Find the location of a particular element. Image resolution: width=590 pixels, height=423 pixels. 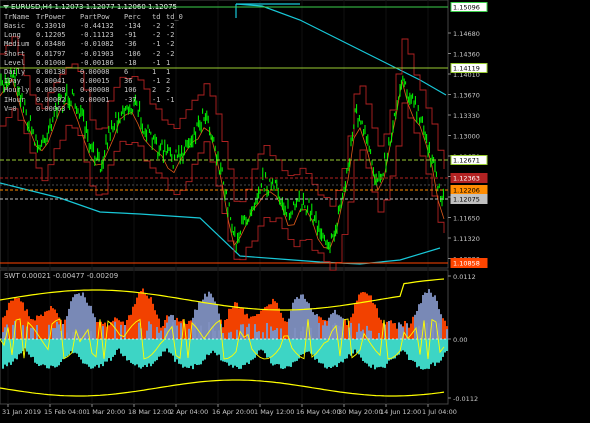

stats-cell: -134 is located at coordinates (132, 26).